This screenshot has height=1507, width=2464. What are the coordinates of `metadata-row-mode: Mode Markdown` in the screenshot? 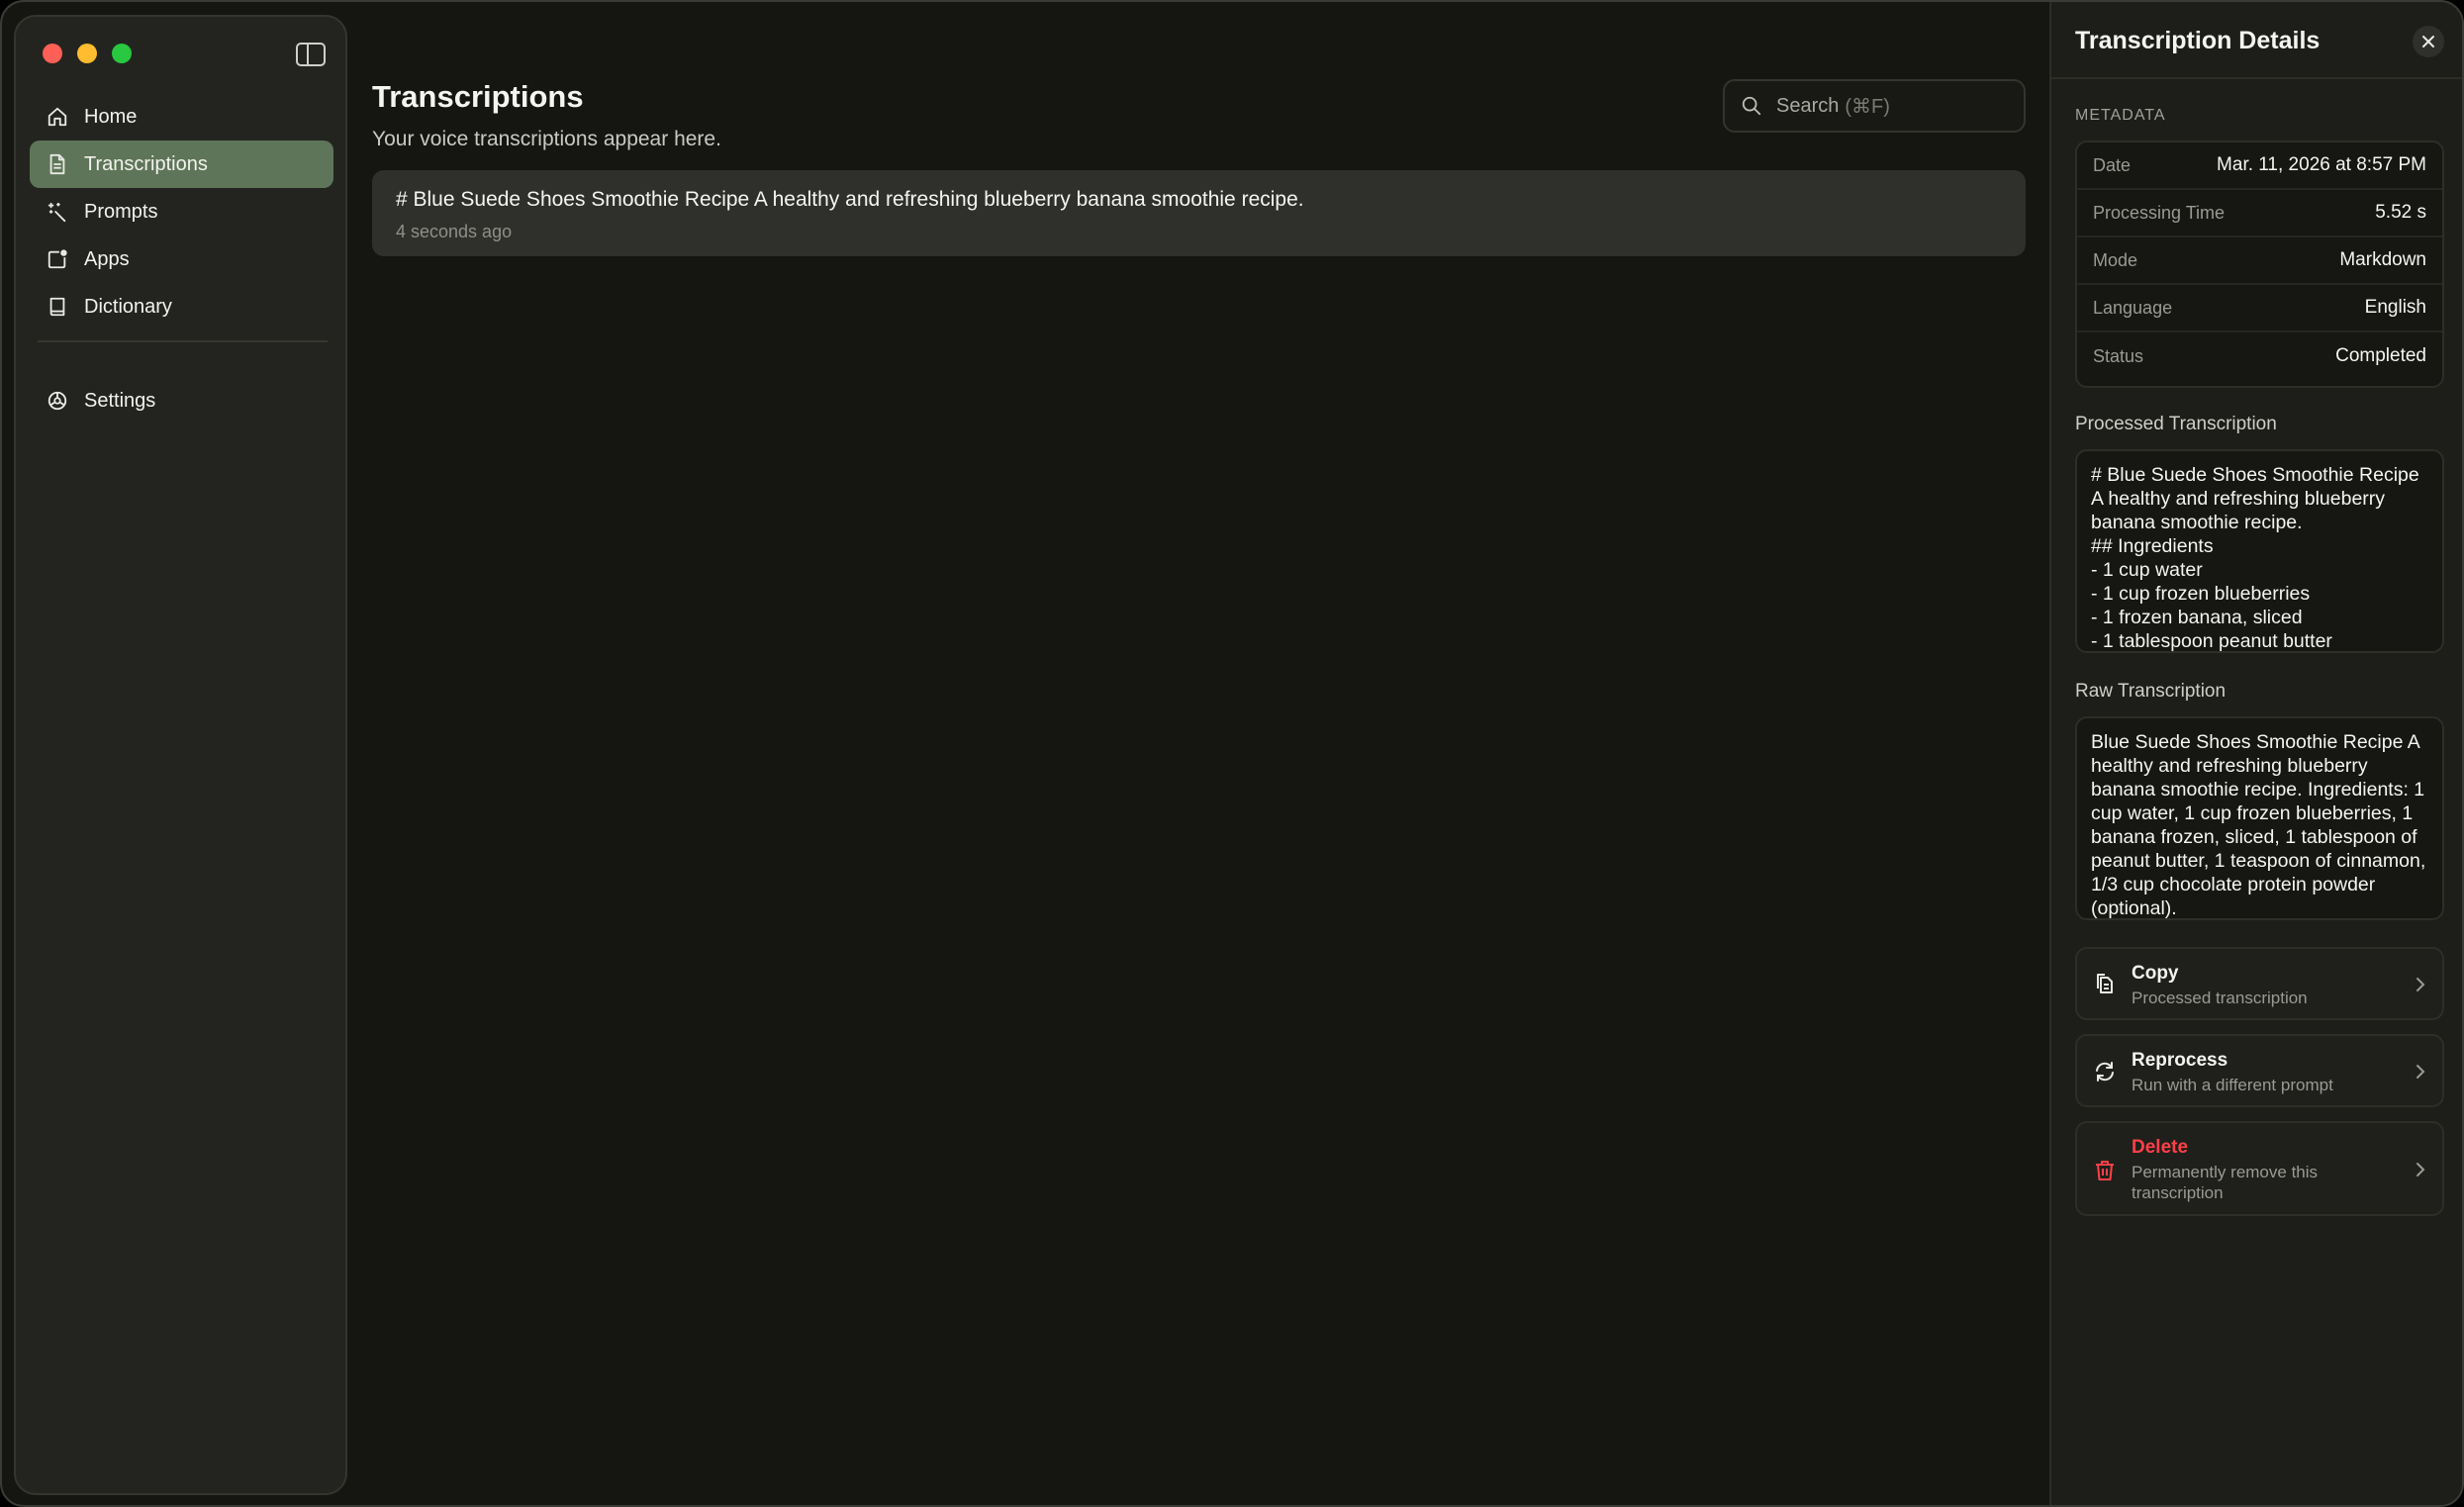 It's located at (2260, 261).